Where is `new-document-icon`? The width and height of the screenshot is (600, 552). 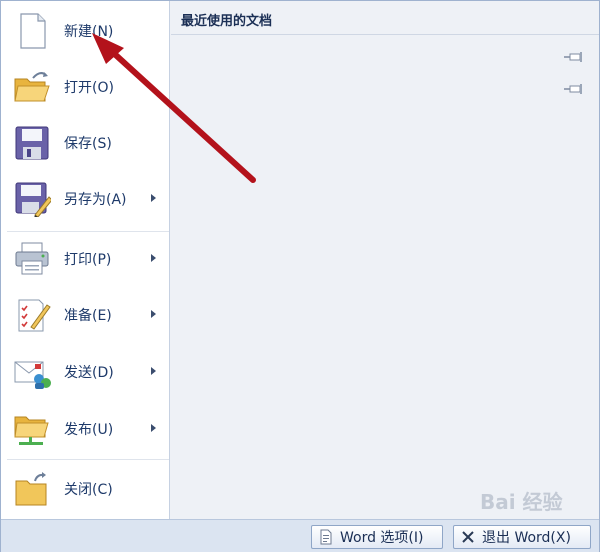 new-document-icon is located at coordinates (33, 31).